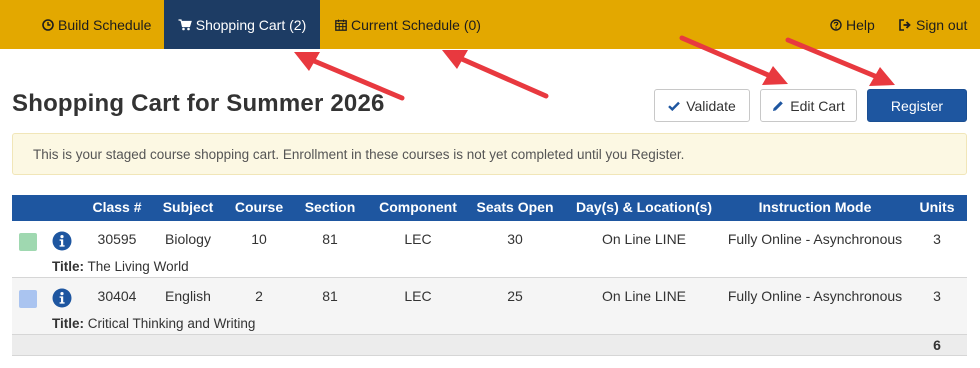 The image size is (980, 368). I want to click on cell-course: 2, so click(259, 296).